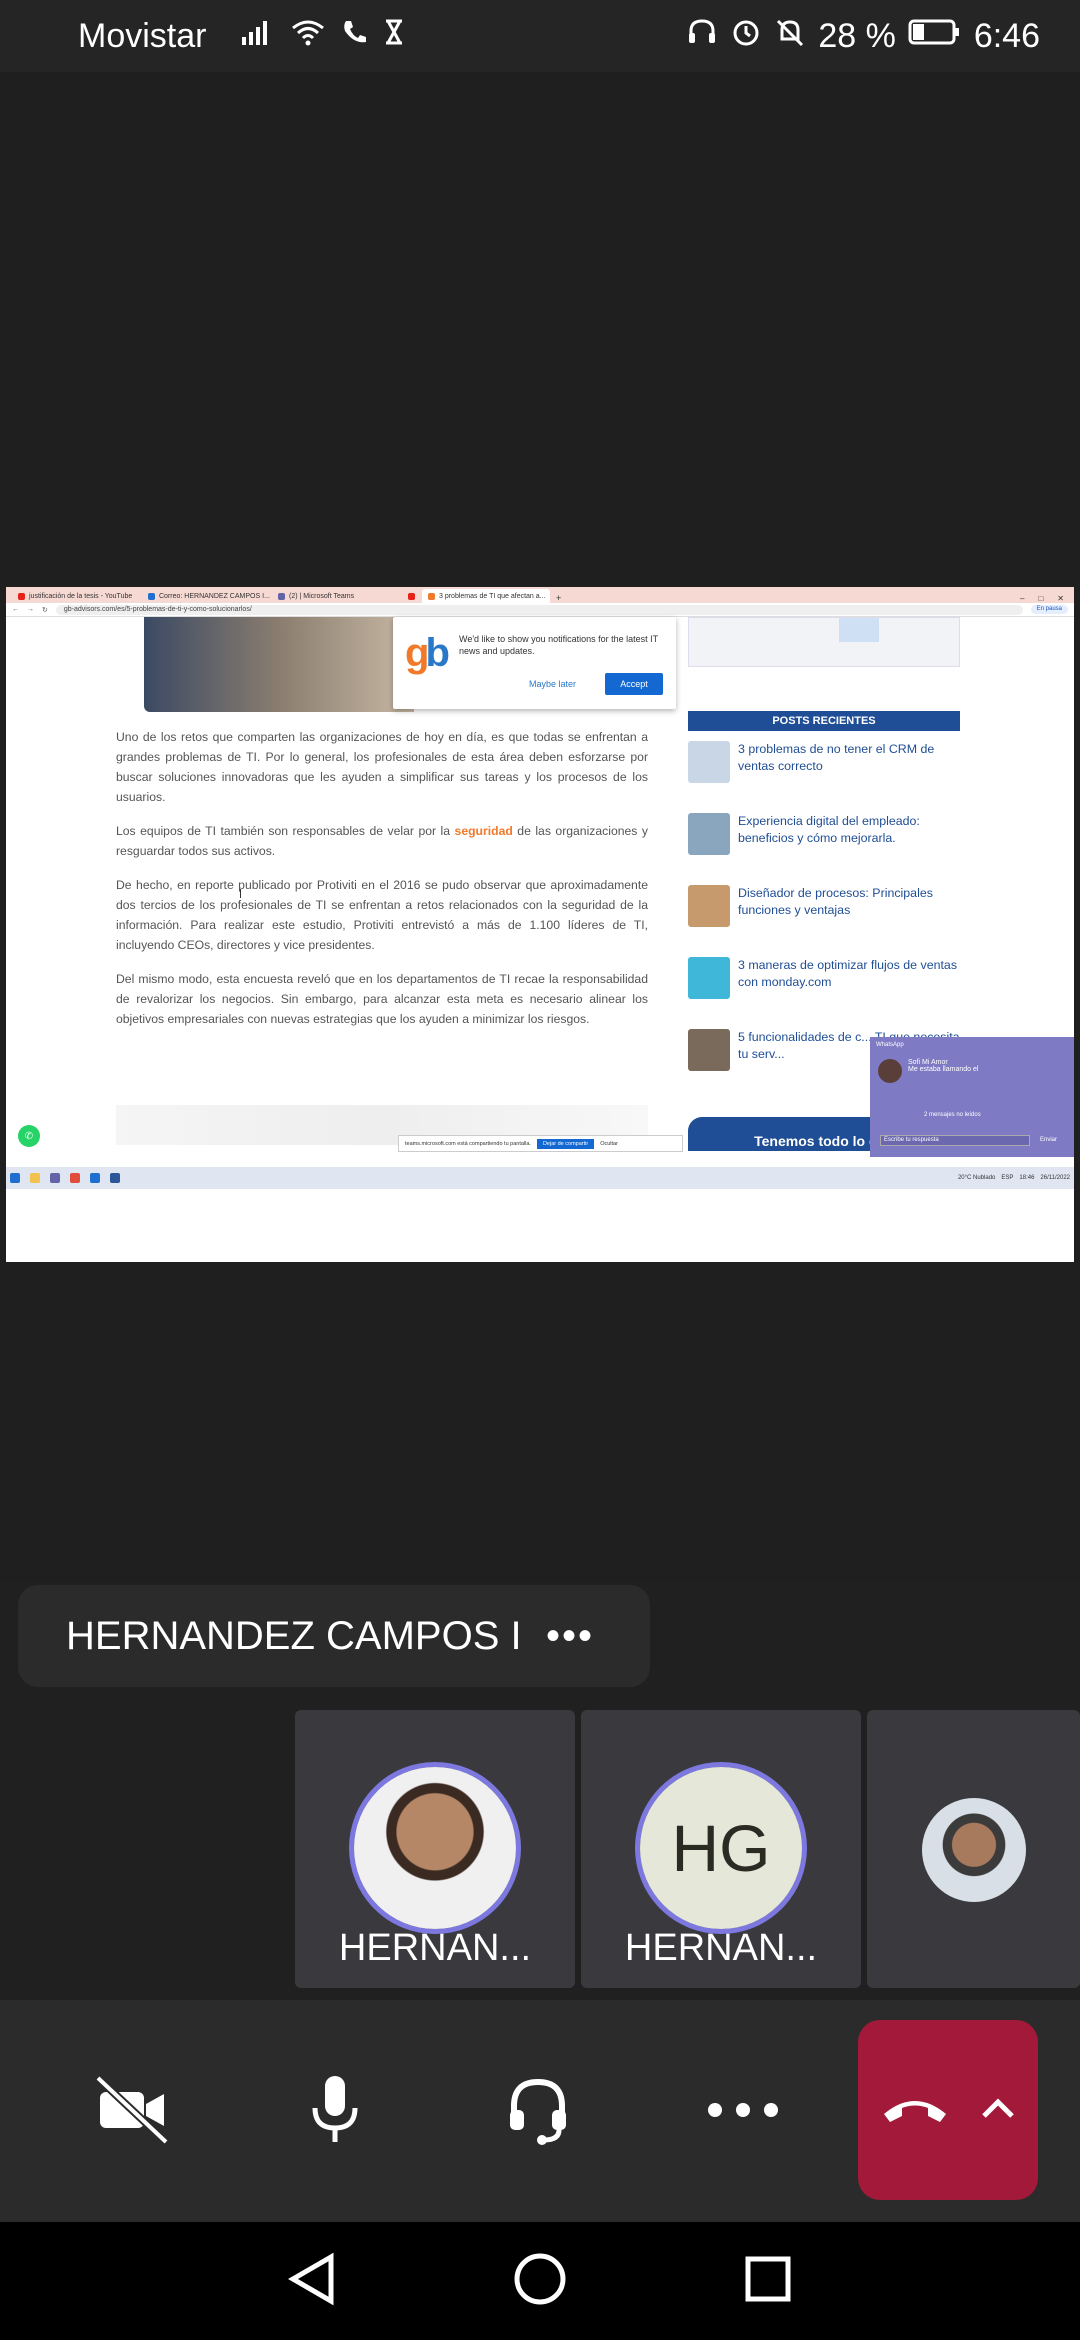 This screenshot has height=2340, width=1080. What do you see at coordinates (746, 36) in the screenshot?
I see `alarm-icon` at bounding box center [746, 36].